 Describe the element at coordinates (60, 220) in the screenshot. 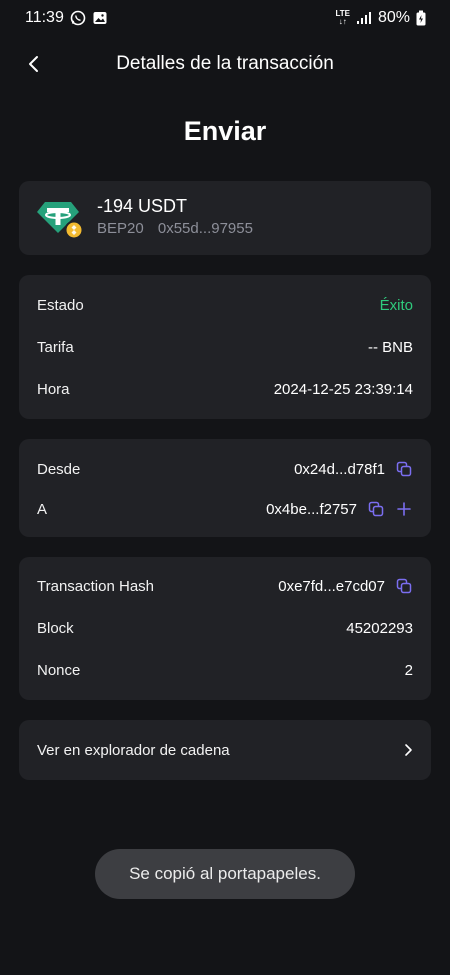

I see `tether-logo-icon` at that location.